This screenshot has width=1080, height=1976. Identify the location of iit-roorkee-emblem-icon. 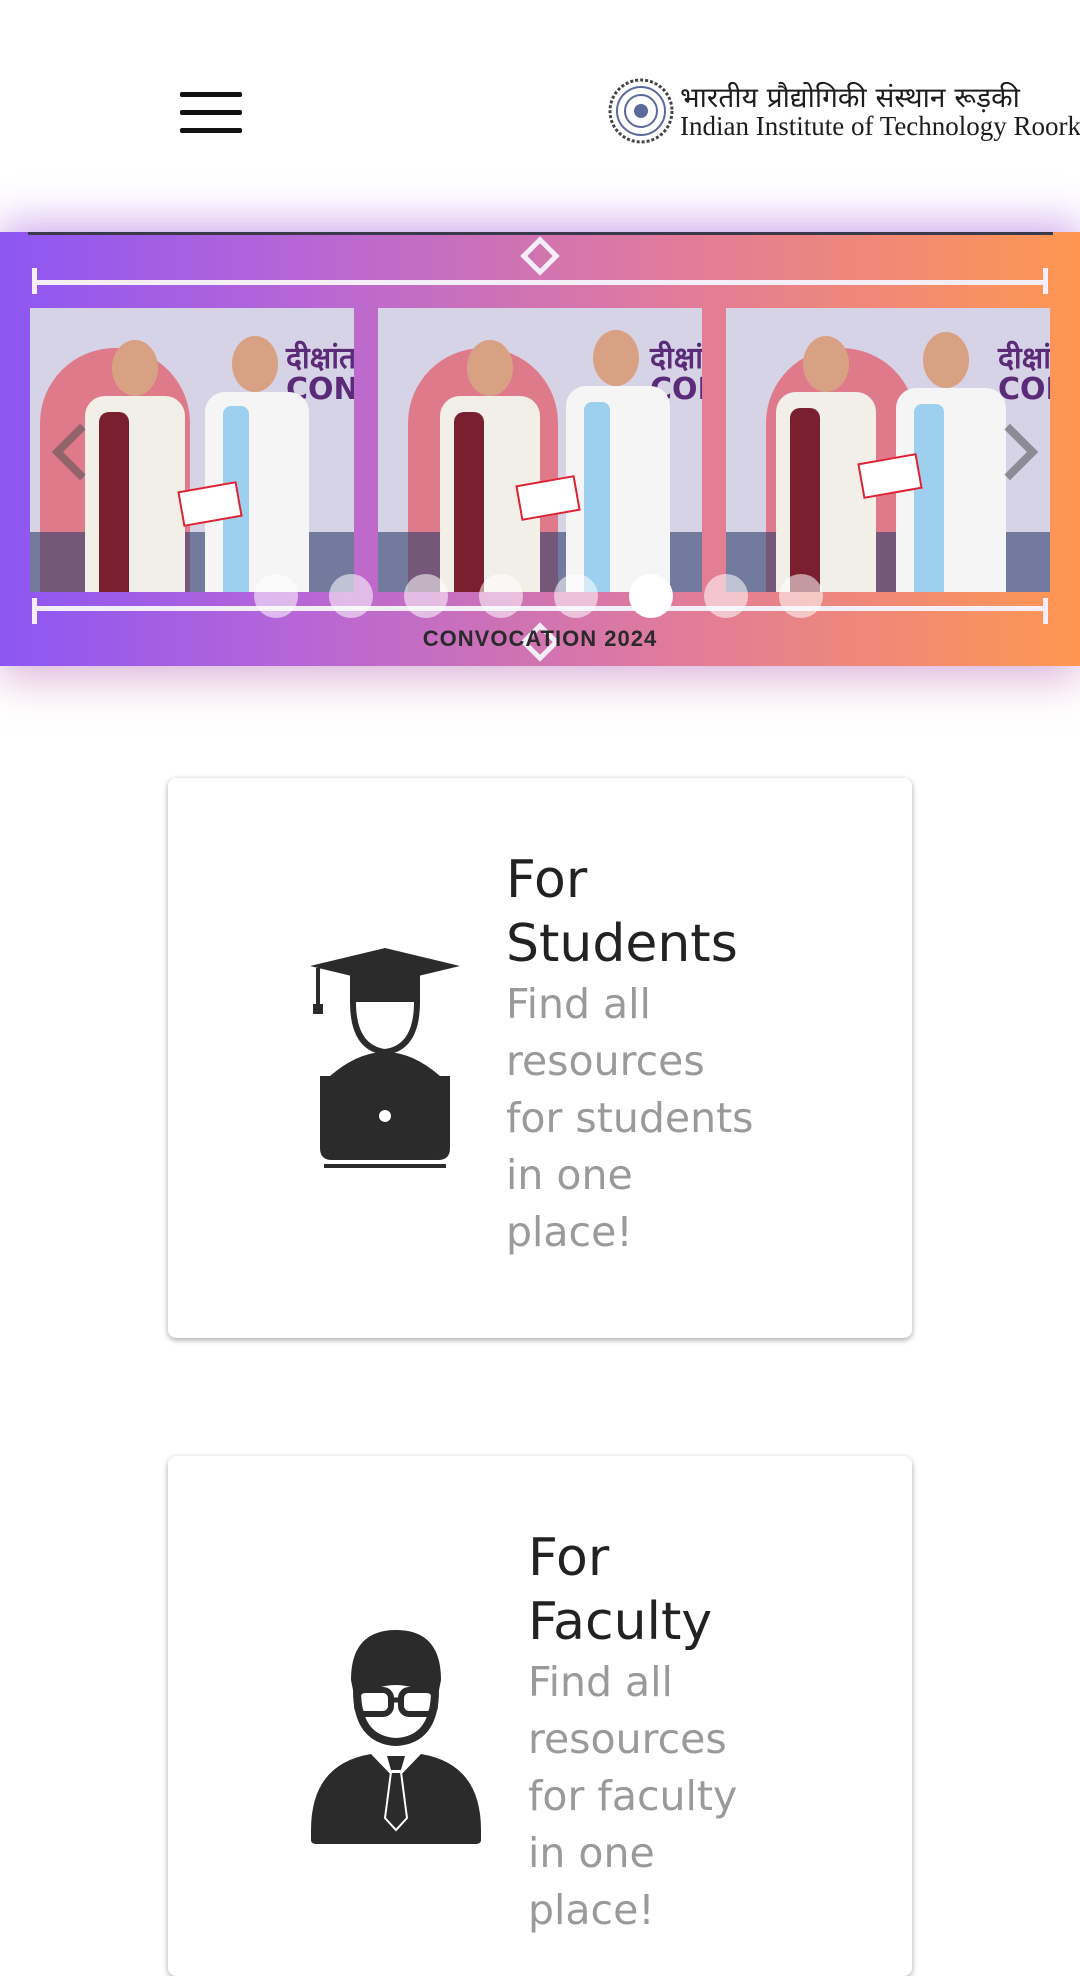
(641, 111).